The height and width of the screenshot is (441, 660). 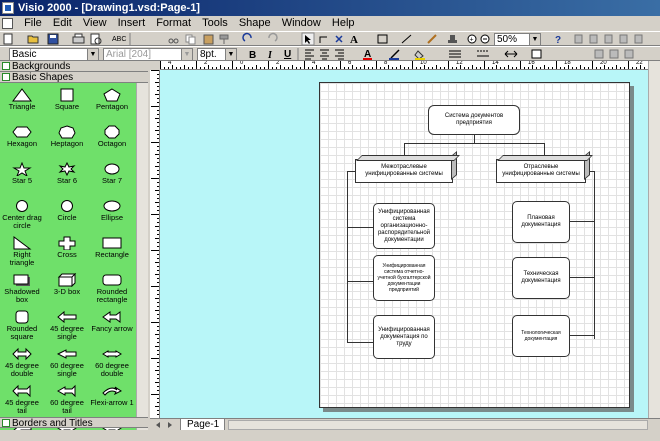 I want to click on stencil-shape-right-triangle: Right triangle, so click(x=22, y=253).